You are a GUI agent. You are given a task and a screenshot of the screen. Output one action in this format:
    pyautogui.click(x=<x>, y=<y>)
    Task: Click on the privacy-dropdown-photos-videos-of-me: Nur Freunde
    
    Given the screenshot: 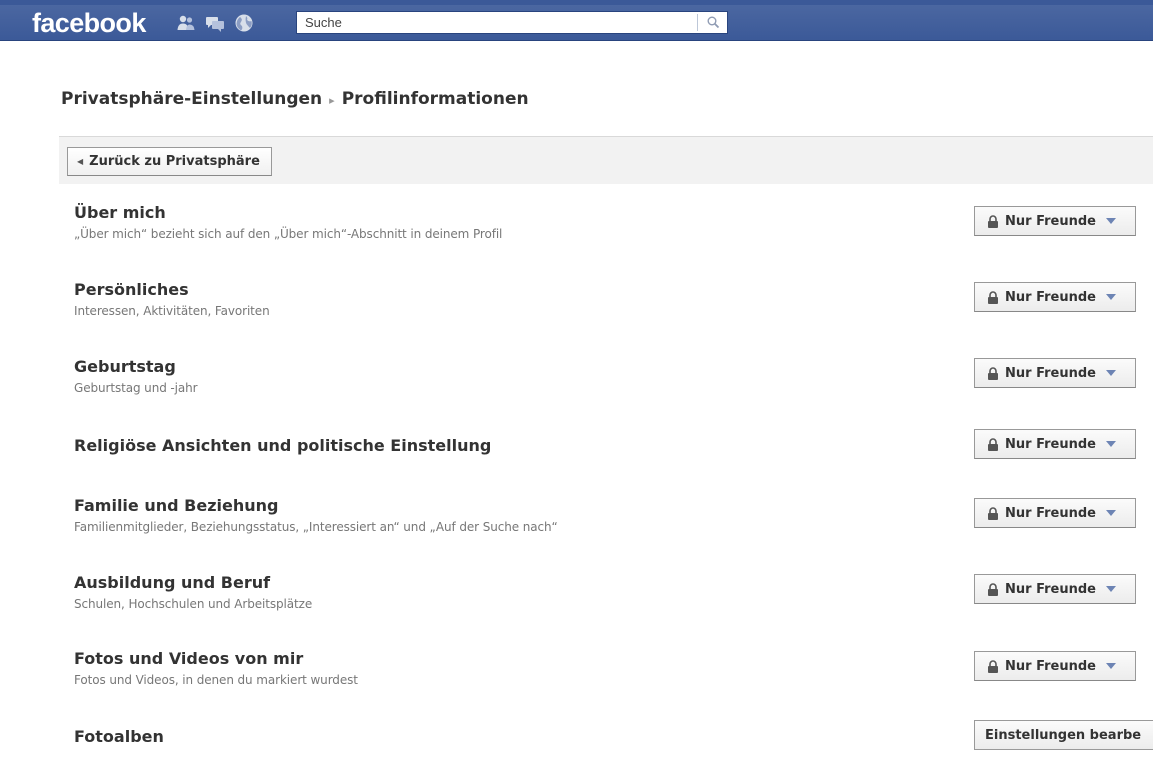 What is the action you would take?
    pyautogui.click(x=1055, y=666)
    